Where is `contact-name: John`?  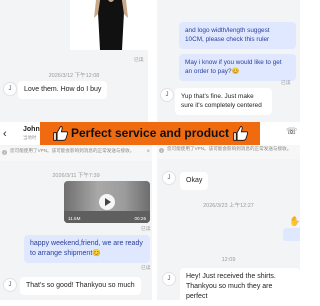
contact-name: John is located at coordinates (31, 129).